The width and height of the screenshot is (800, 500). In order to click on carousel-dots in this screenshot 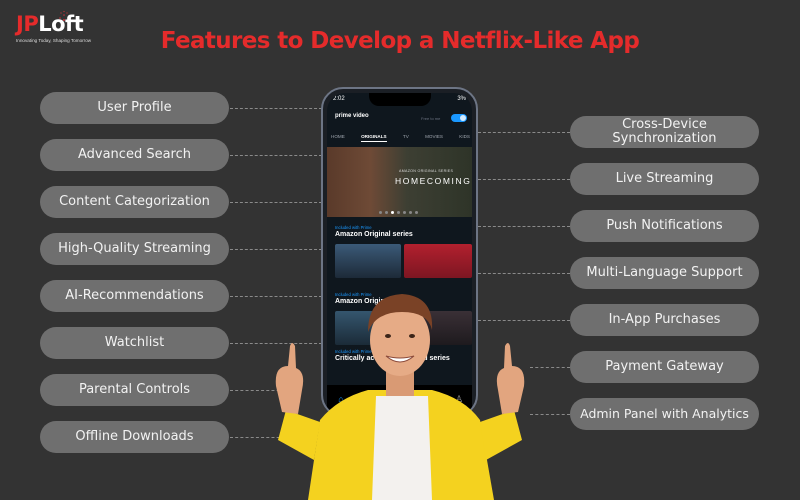, I will do `click(398, 212)`.